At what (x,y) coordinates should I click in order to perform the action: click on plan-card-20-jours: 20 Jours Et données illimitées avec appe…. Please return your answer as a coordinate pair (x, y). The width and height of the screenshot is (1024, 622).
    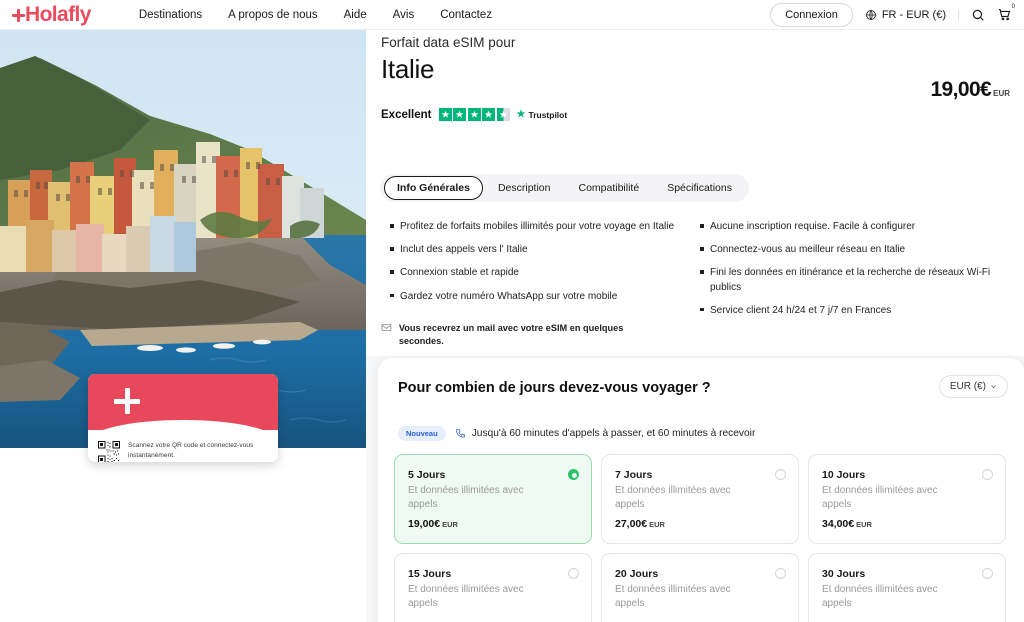
    Looking at the image, I should click on (700, 587).